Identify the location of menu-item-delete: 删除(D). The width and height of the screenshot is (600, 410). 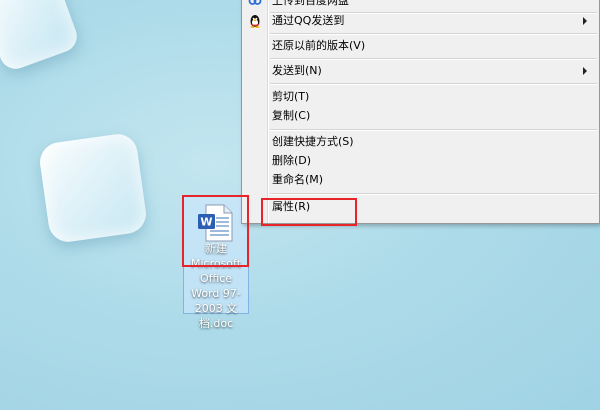
(420, 161).